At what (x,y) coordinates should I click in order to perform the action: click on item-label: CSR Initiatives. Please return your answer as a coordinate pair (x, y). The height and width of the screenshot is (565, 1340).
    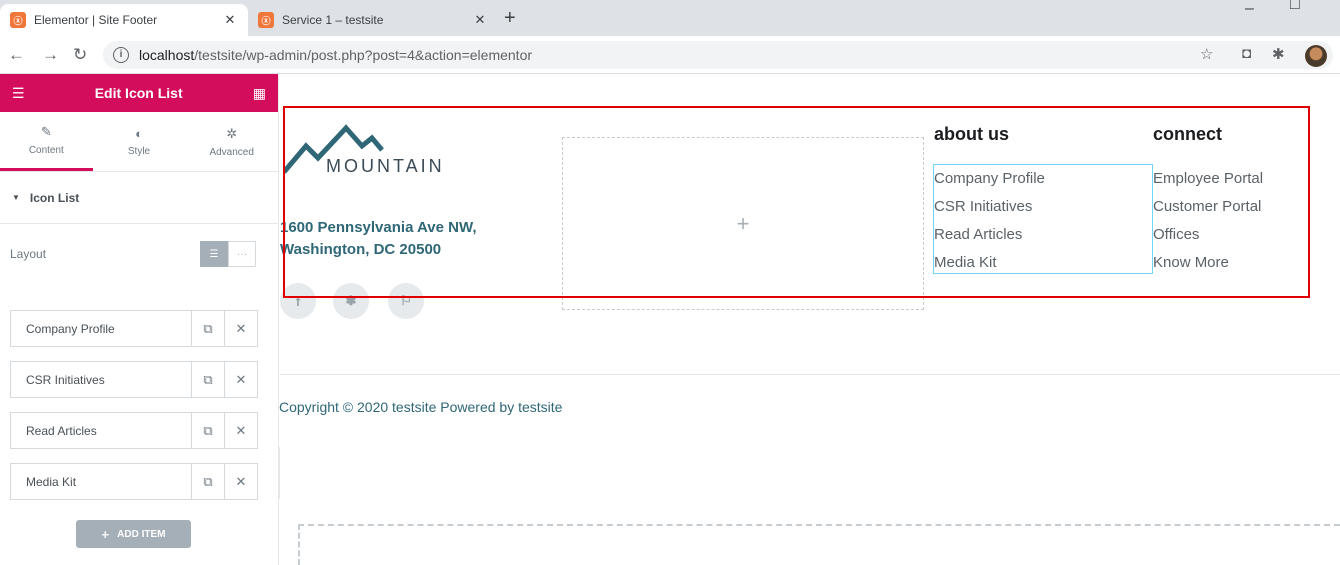
    Looking at the image, I should click on (65, 379).